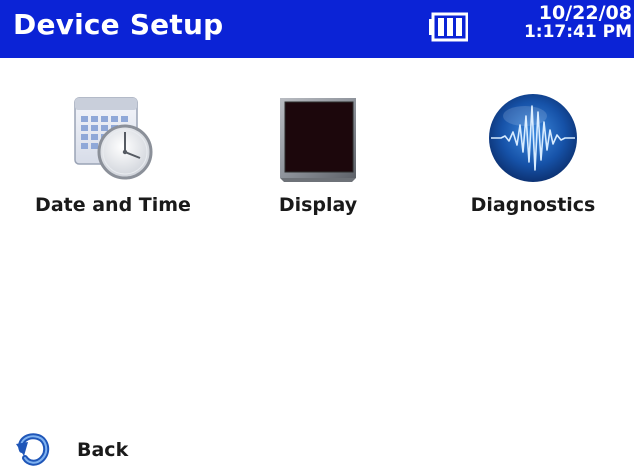  Describe the element at coordinates (577, 32) in the screenshot. I see `clock-time: 1:17:41 PM` at that location.